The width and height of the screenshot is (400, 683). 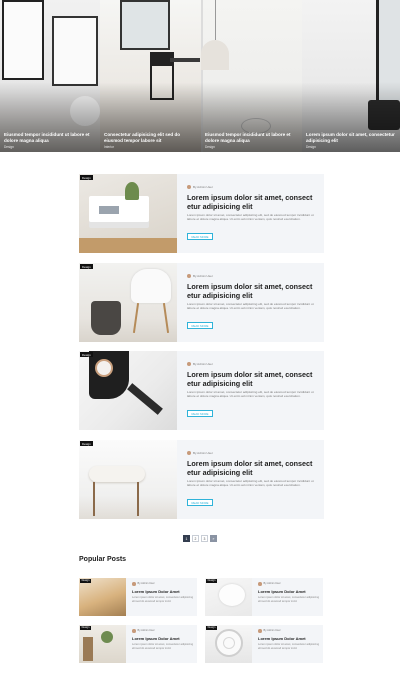 What do you see at coordinates (195, 538) in the screenshot?
I see `page-2-button: 2` at bounding box center [195, 538].